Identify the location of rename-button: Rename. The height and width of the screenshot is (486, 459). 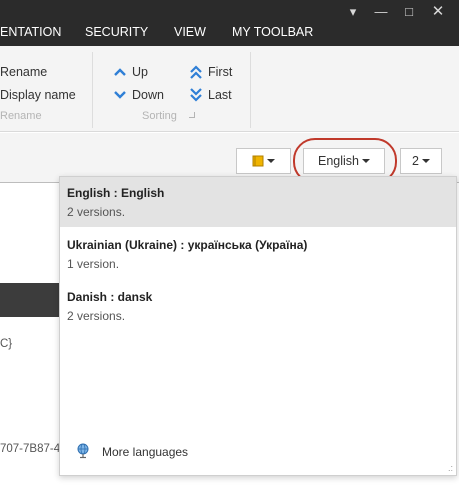
(23, 72).